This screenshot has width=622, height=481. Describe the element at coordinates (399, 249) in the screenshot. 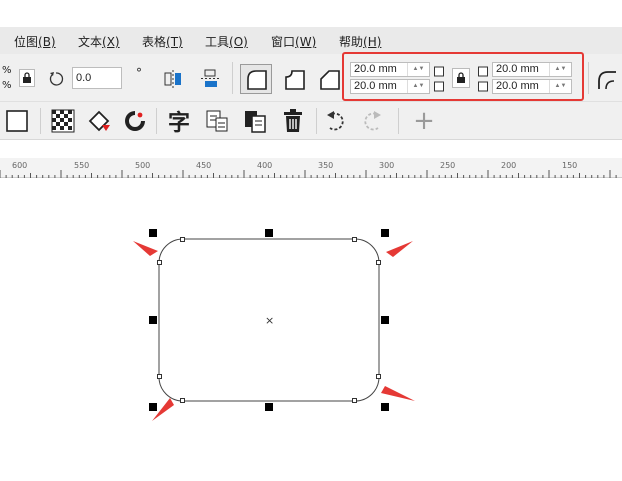

I see `arrow-top-right` at that location.